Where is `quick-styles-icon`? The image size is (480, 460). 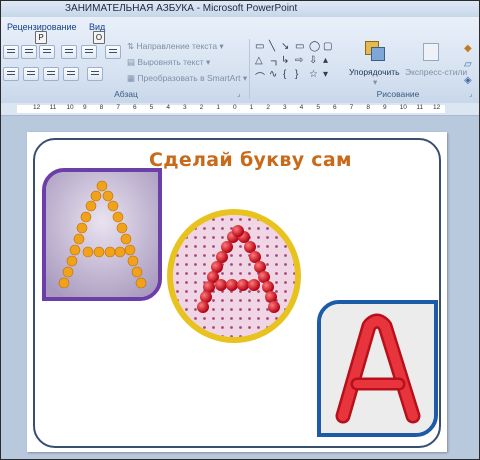
quick-styles-icon is located at coordinates (431, 52).